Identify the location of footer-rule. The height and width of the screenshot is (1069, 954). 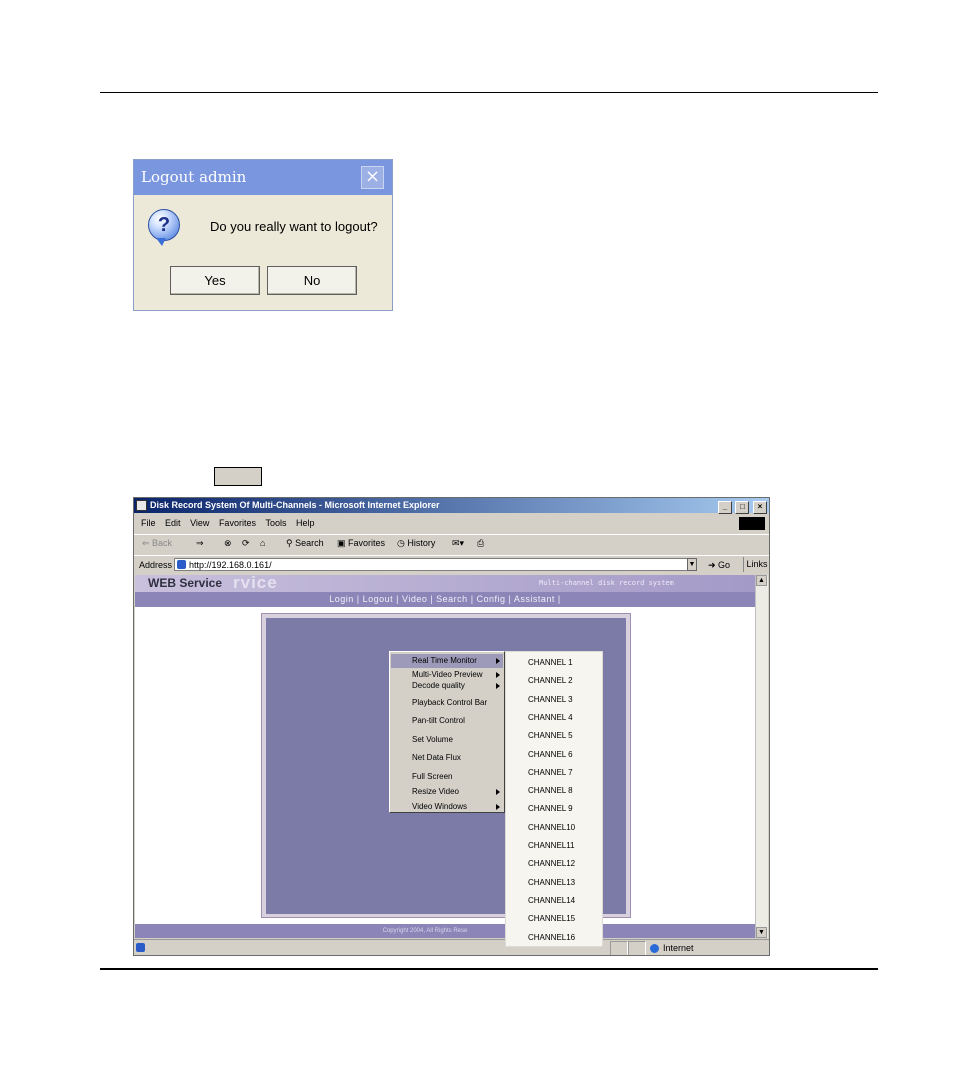
(489, 969).